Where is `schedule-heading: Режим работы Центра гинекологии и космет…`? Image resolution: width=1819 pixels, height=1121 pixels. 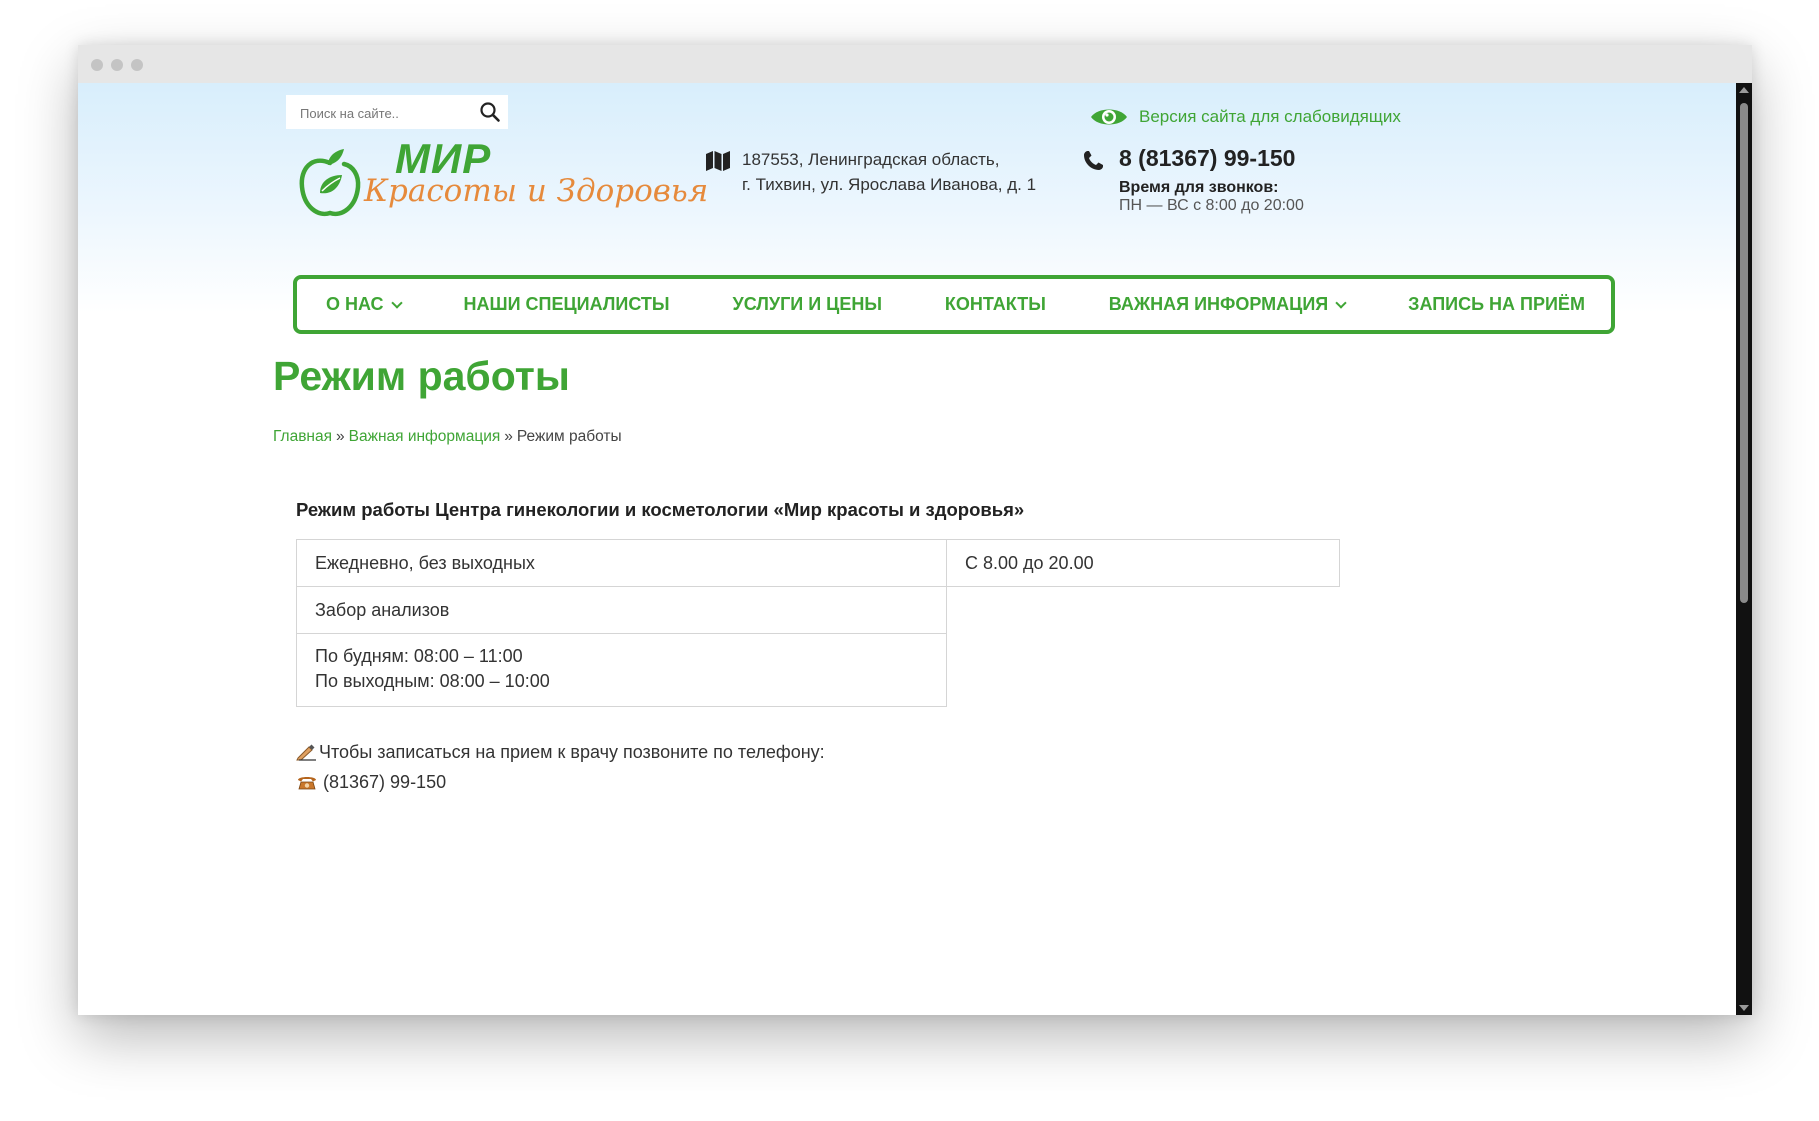 schedule-heading: Режим работы Центра гинекологии и космет… is located at coordinates (660, 509).